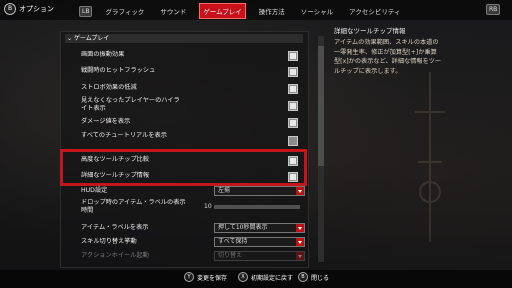  I want to click on rb-bumper-icon: RB, so click(493, 9).